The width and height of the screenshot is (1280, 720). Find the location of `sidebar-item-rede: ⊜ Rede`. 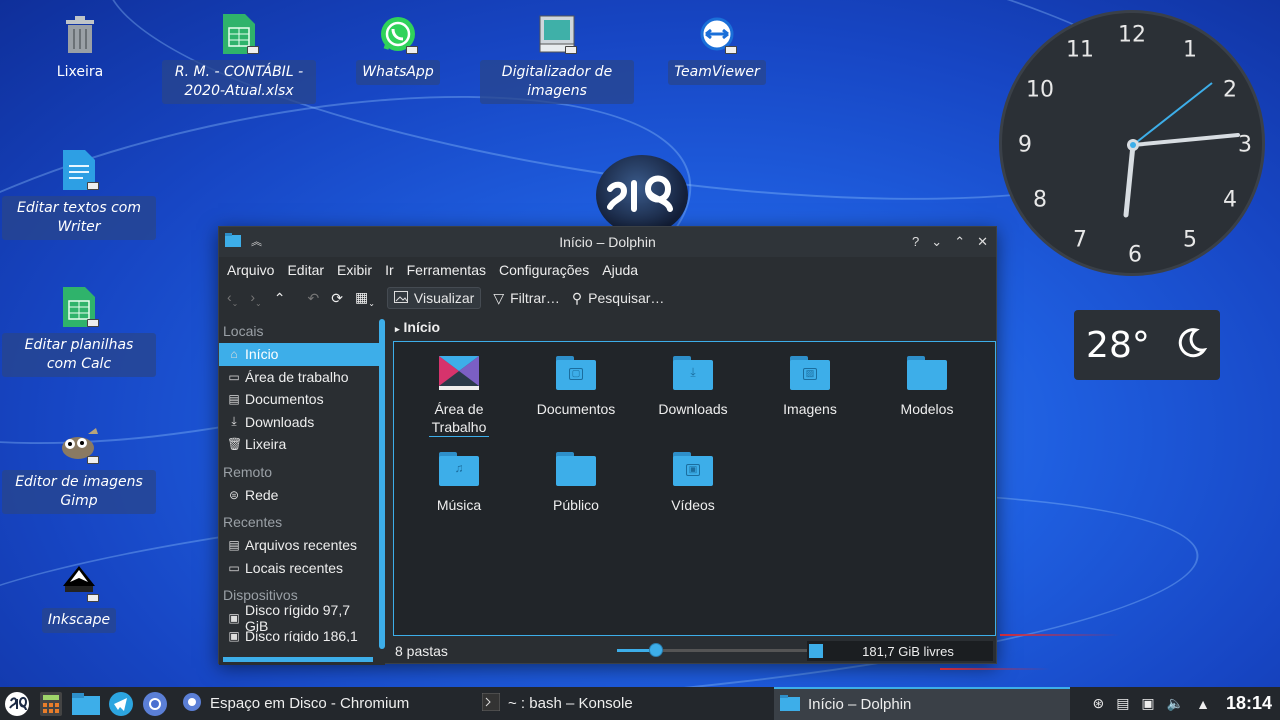

sidebar-item-rede: ⊜ Rede is located at coordinates (302, 495).